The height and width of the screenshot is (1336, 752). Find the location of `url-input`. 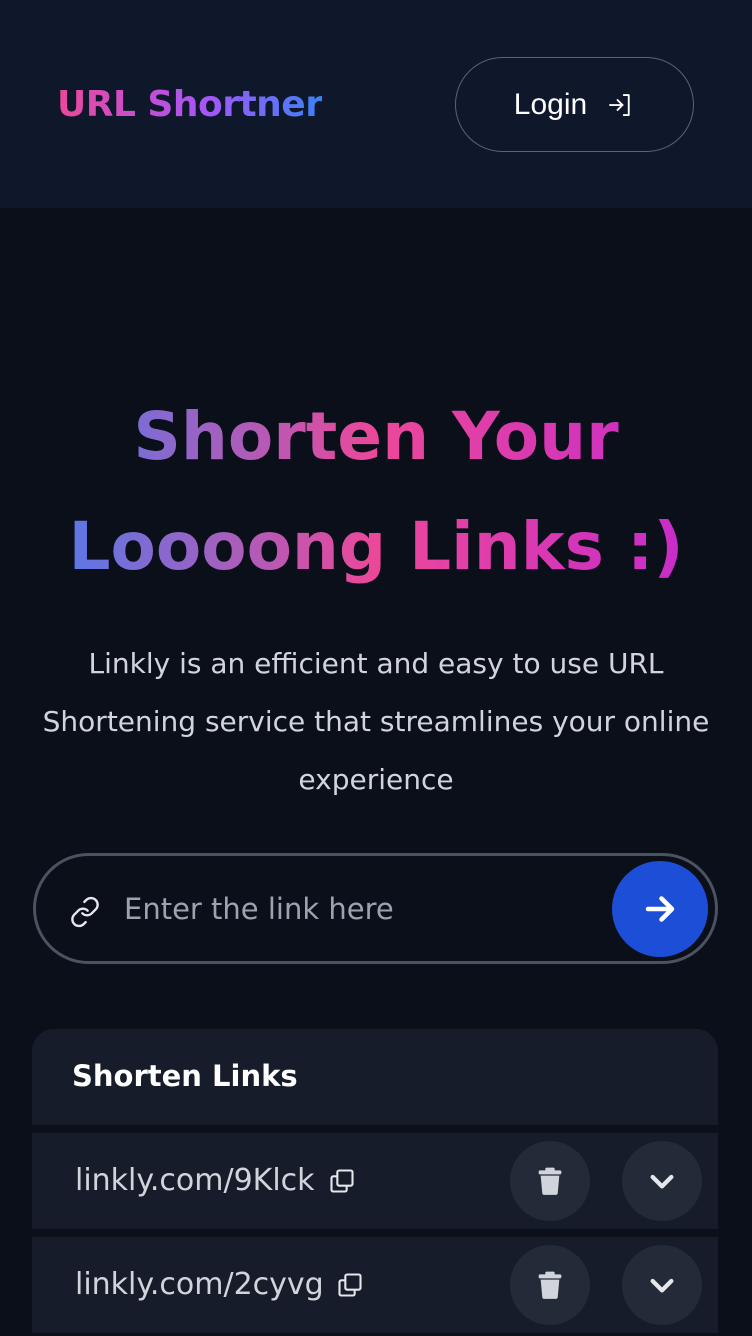

url-input is located at coordinates (359, 909).